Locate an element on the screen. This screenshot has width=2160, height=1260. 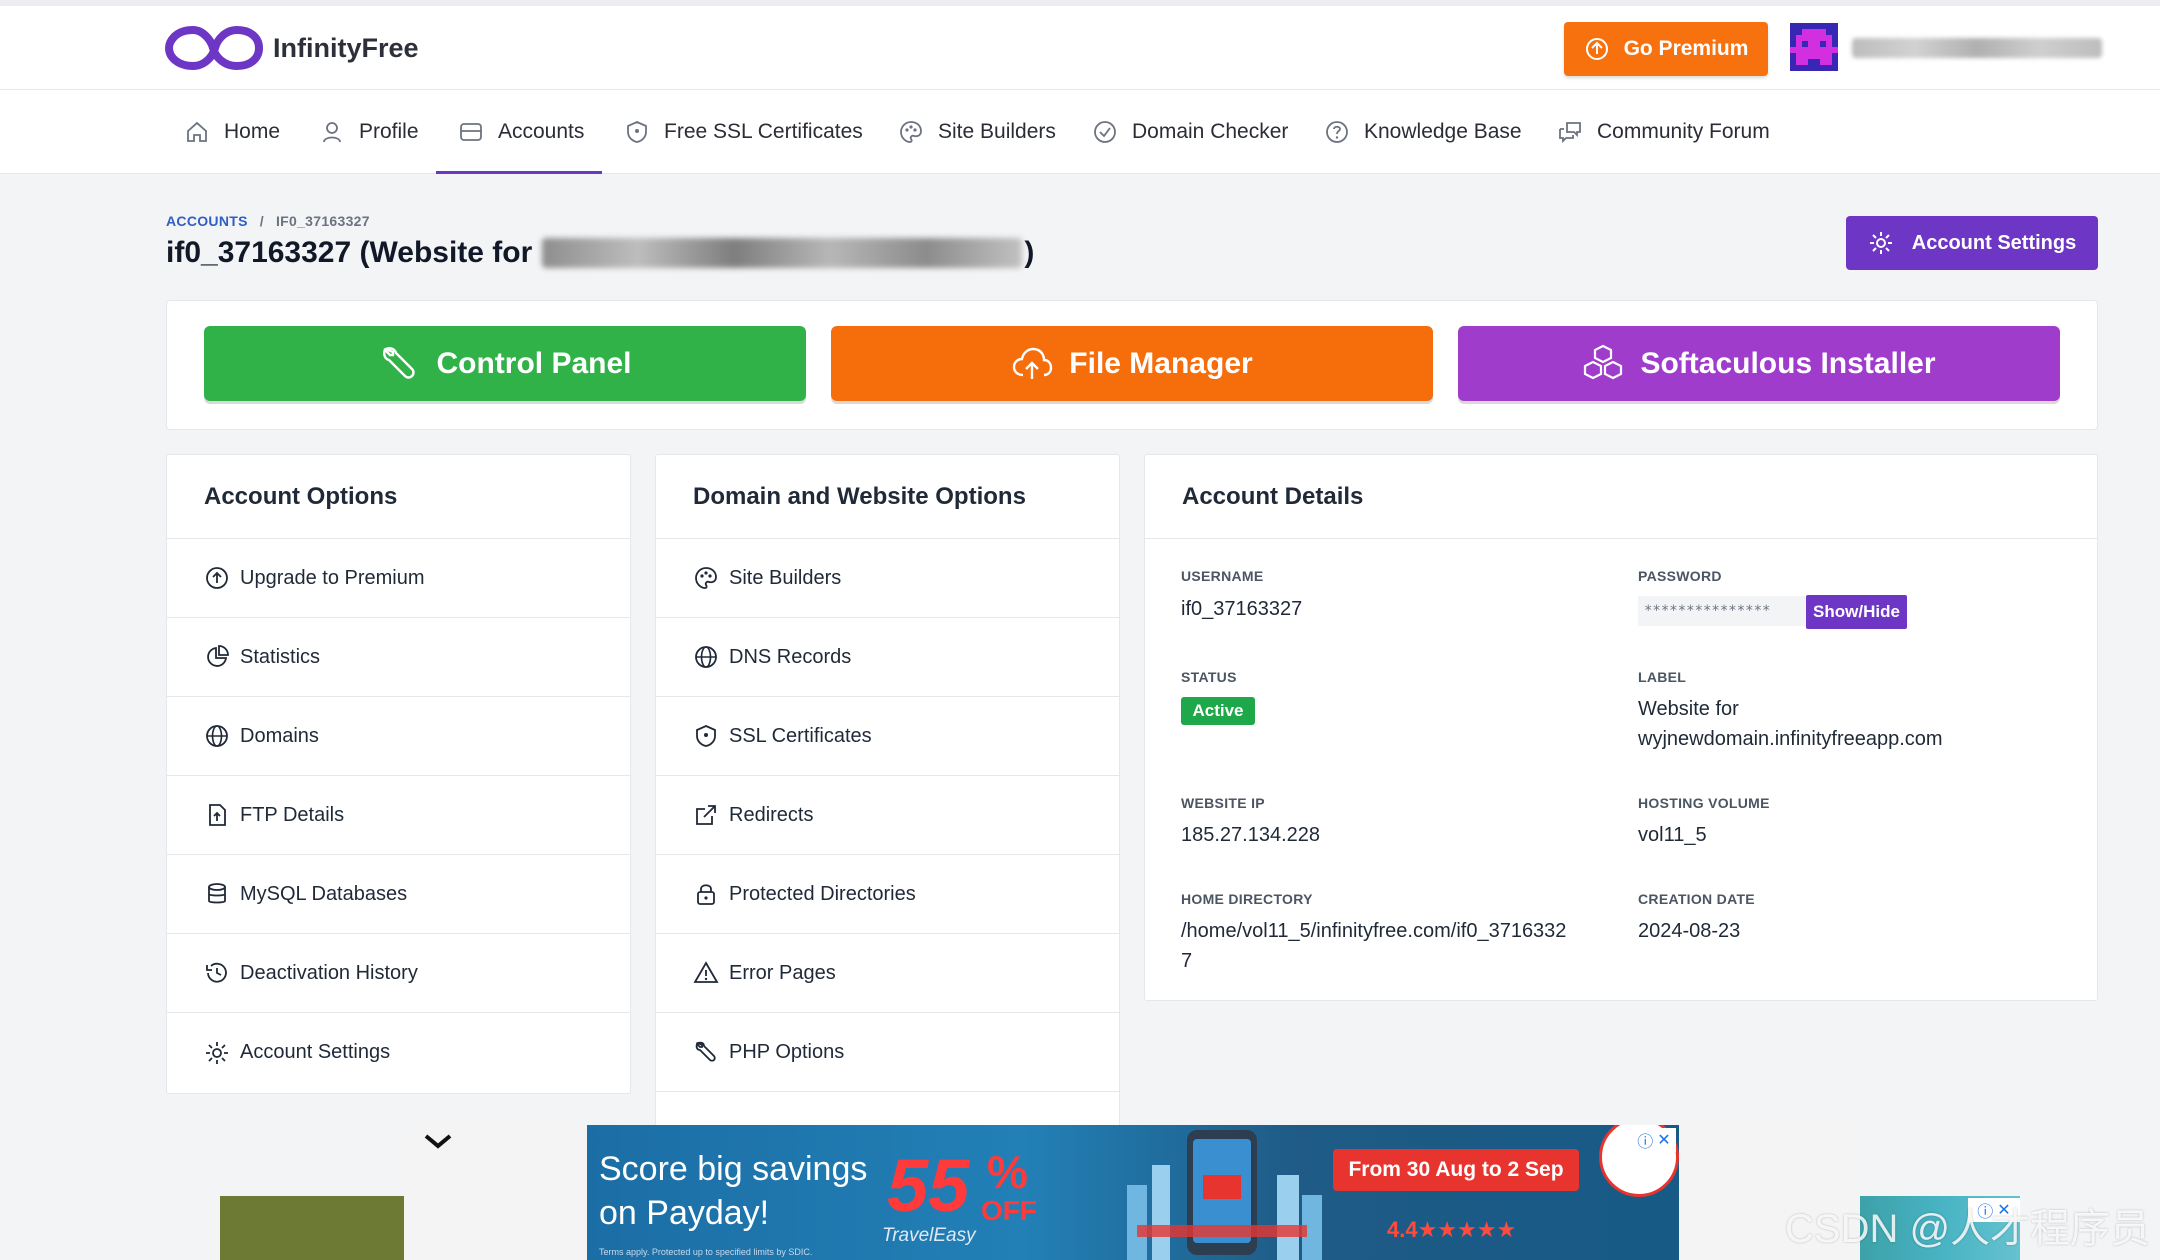
nav-domain-checker: Domain Checker is located at coordinates (1190, 132).